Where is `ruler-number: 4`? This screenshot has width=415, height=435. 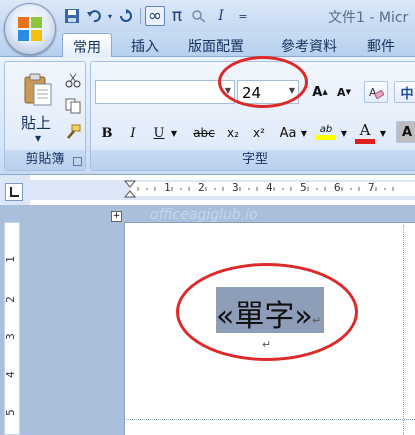 ruler-number: 4 is located at coordinates (10, 374).